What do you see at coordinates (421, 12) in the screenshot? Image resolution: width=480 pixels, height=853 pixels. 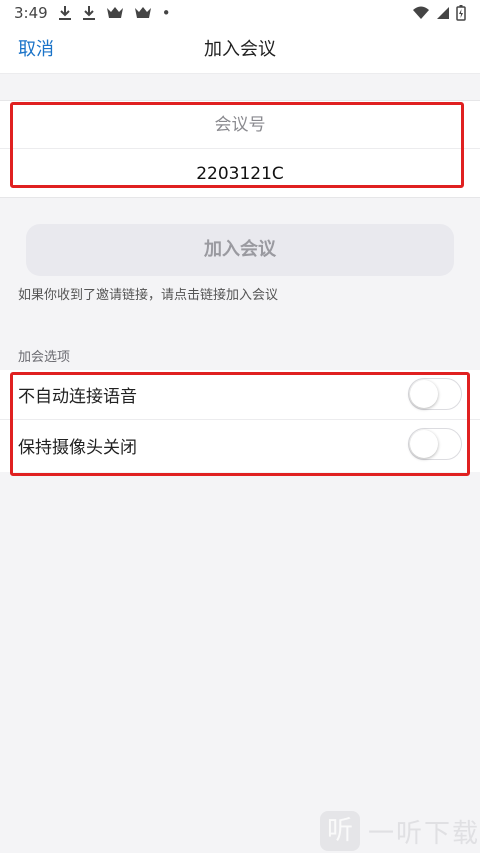 I see `wifi-icon` at bounding box center [421, 12].